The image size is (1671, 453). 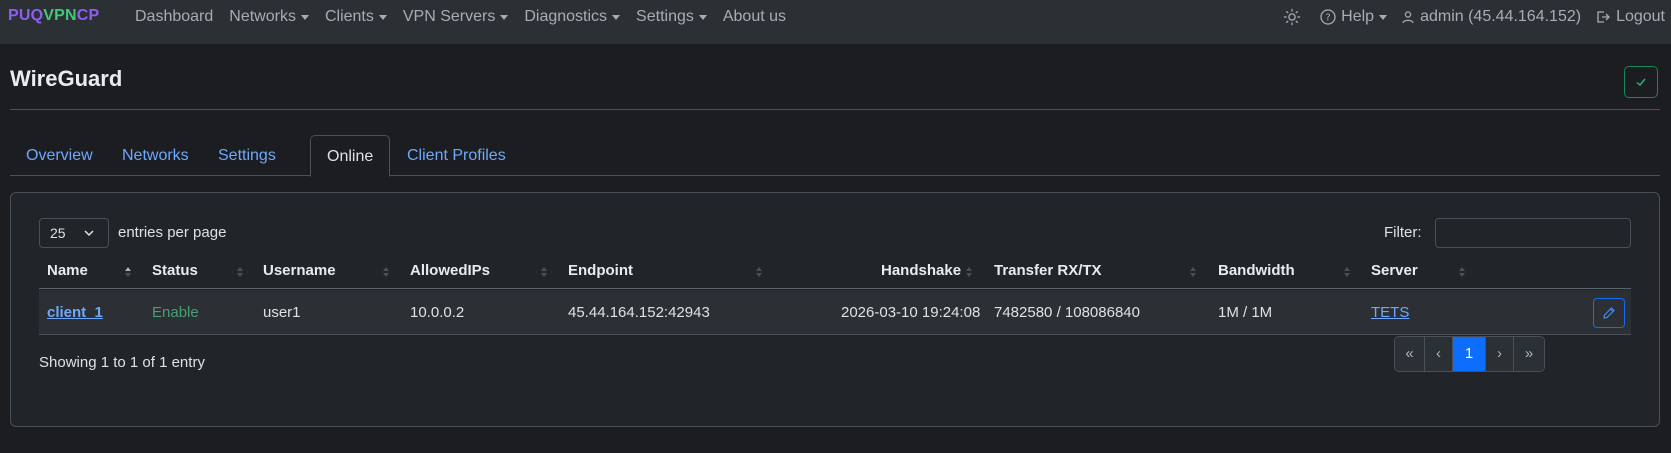 I want to click on nav-vpn-servers: VPN Servers, so click(x=456, y=17).